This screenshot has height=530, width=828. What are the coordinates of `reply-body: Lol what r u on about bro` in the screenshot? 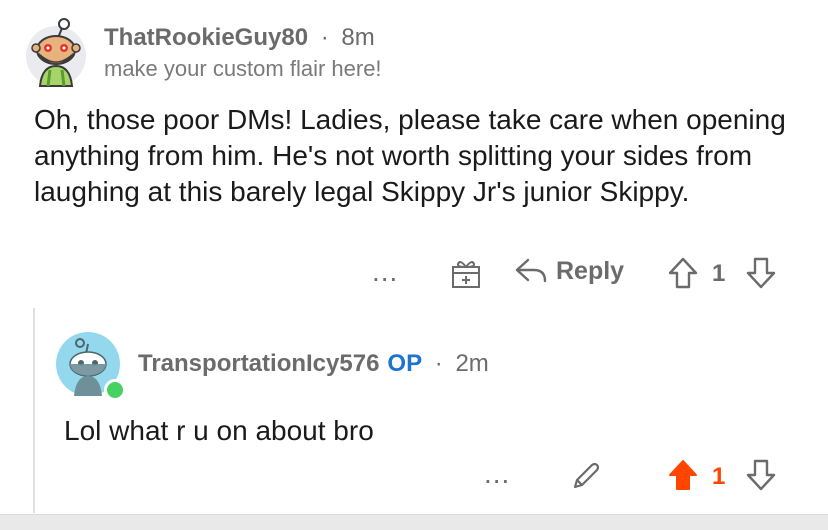 It's located at (219, 430).